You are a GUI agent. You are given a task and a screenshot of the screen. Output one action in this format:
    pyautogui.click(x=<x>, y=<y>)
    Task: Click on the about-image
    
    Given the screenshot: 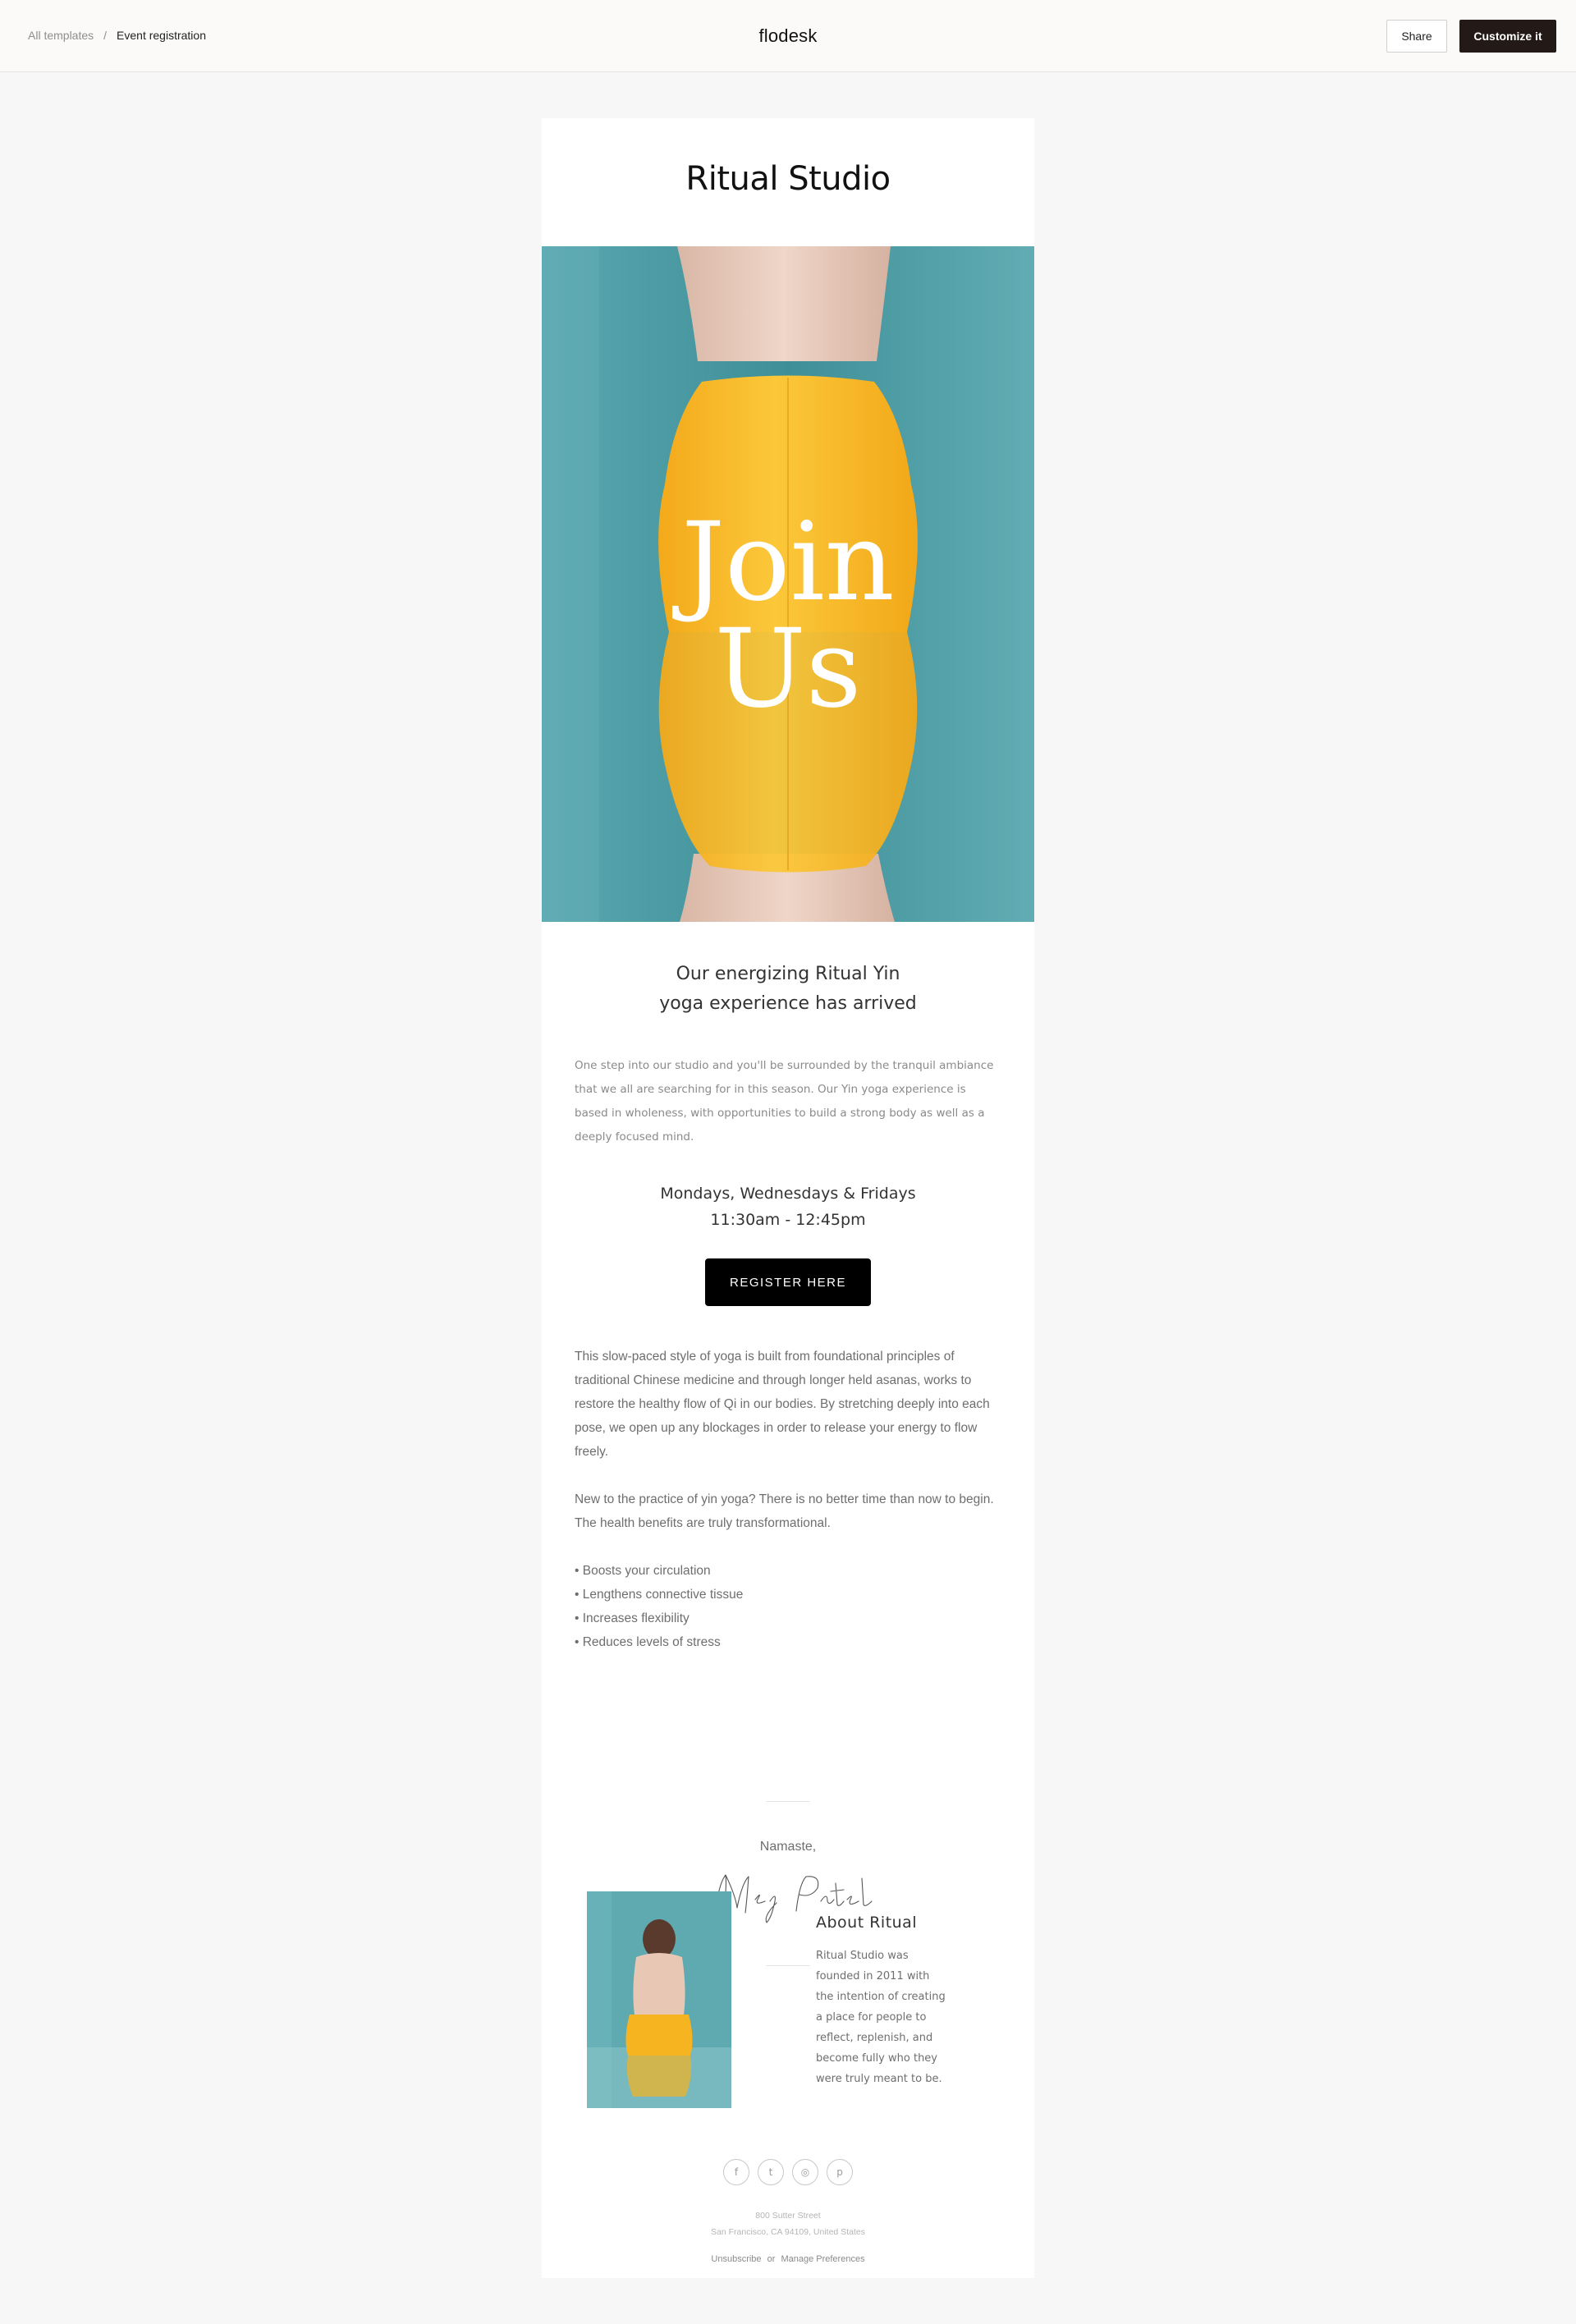 What is the action you would take?
    pyautogui.click(x=659, y=2000)
    